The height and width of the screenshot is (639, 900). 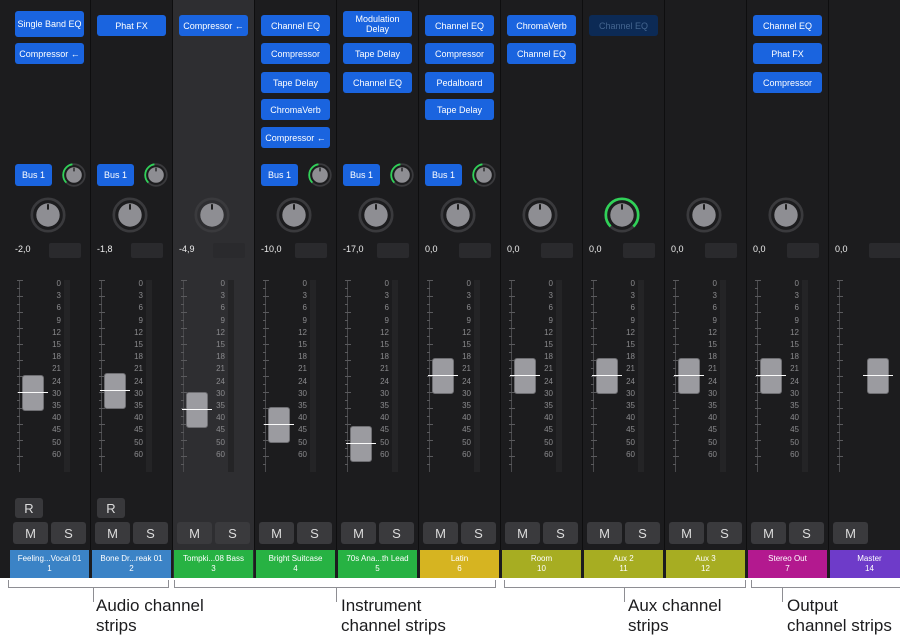 I want to click on channel-name-label: Latin 6, so click(x=459, y=564).